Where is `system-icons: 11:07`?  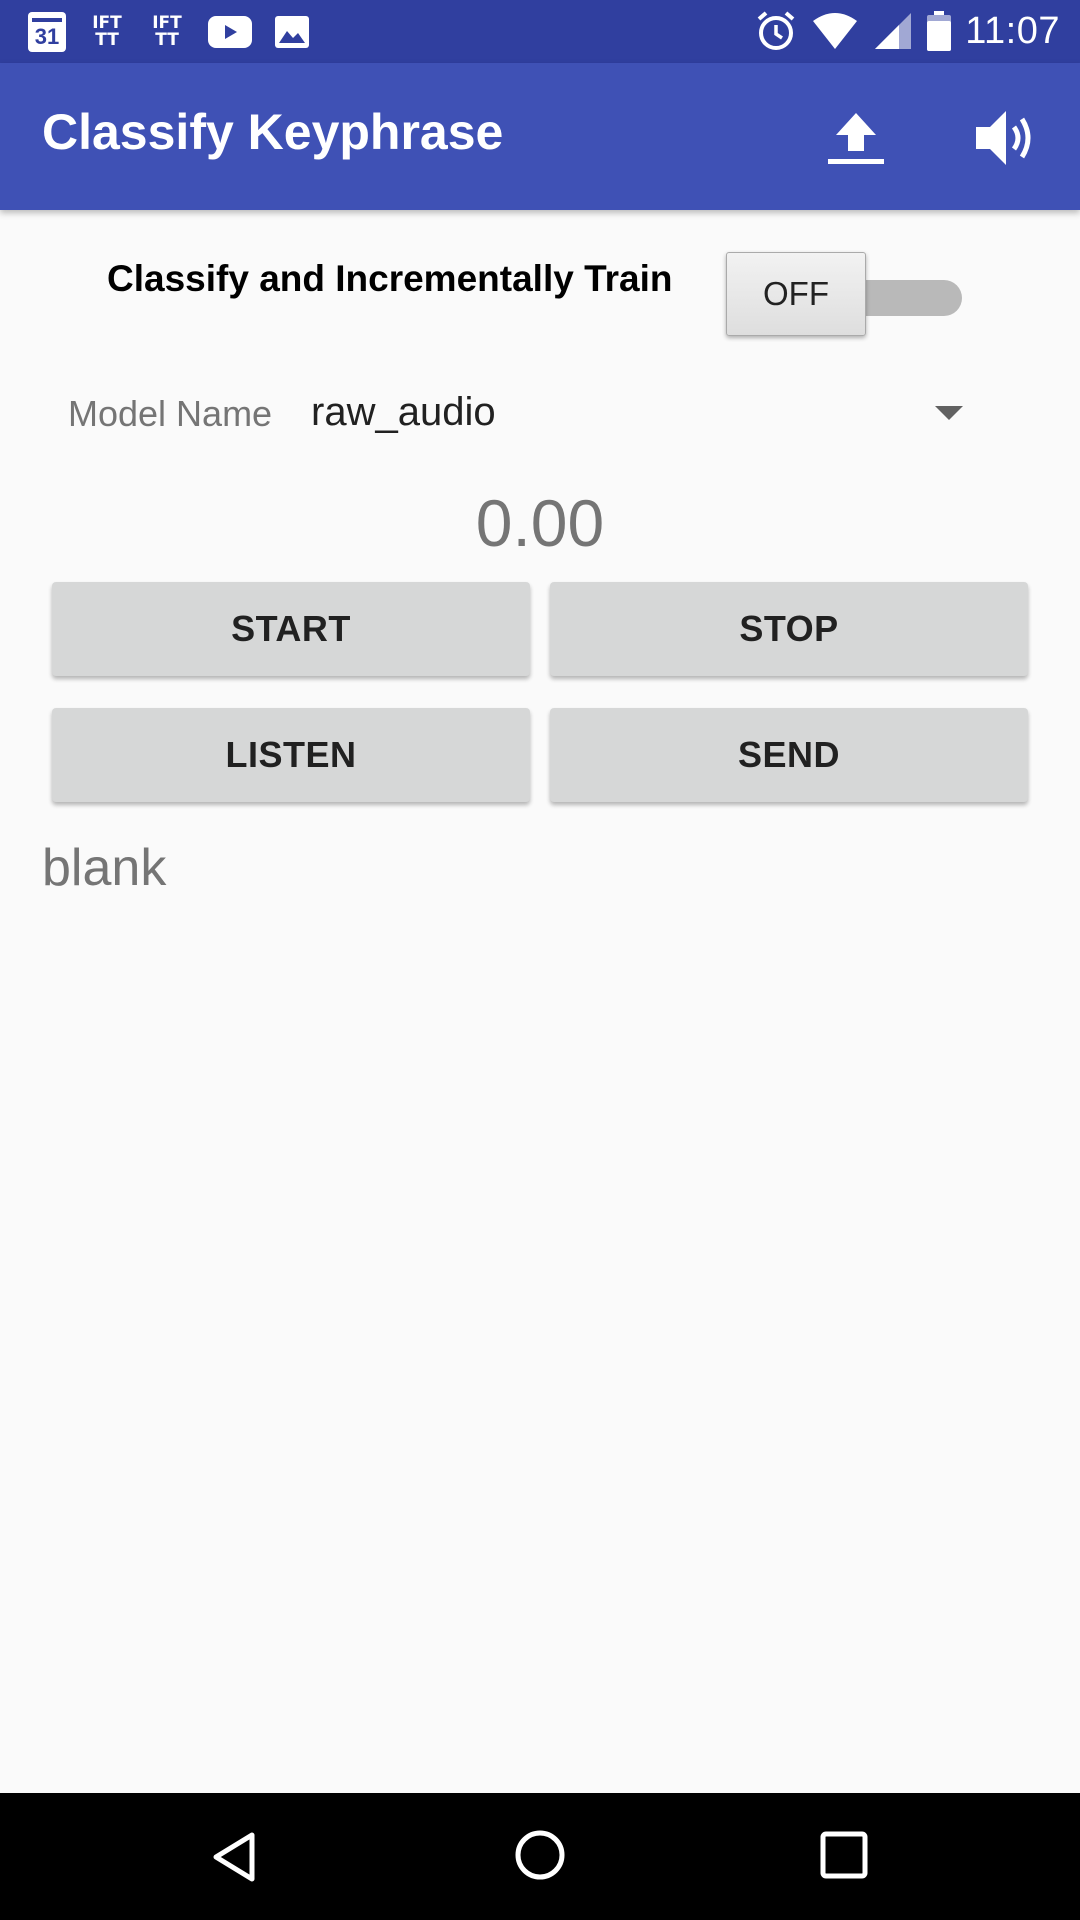
system-icons: 11:07 is located at coordinates (907, 31).